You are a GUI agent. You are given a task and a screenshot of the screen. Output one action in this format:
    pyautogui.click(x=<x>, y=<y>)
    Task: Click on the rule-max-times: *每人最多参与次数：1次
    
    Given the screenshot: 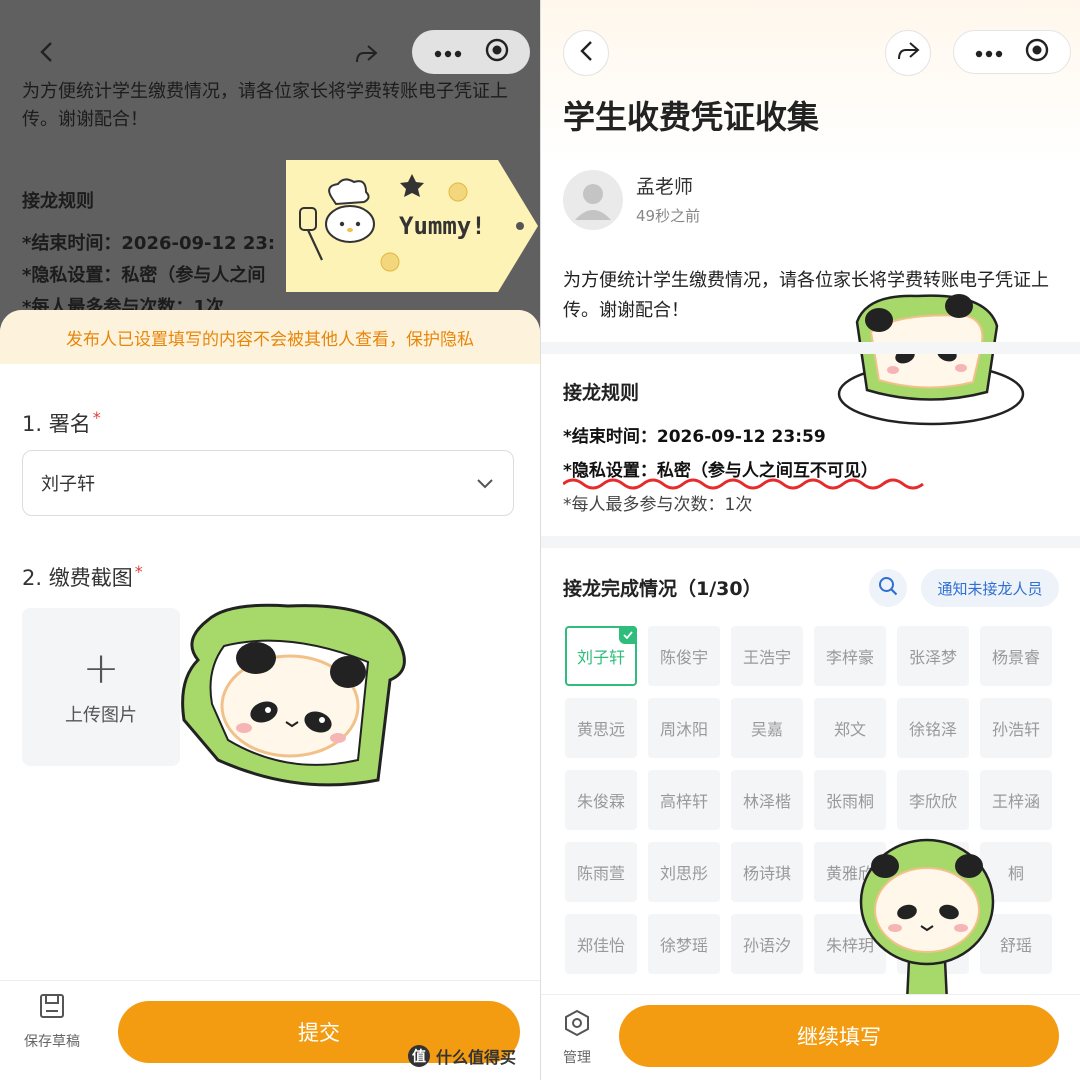 What is the action you would take?
    pyautogui.click(x=658, y=505)
    